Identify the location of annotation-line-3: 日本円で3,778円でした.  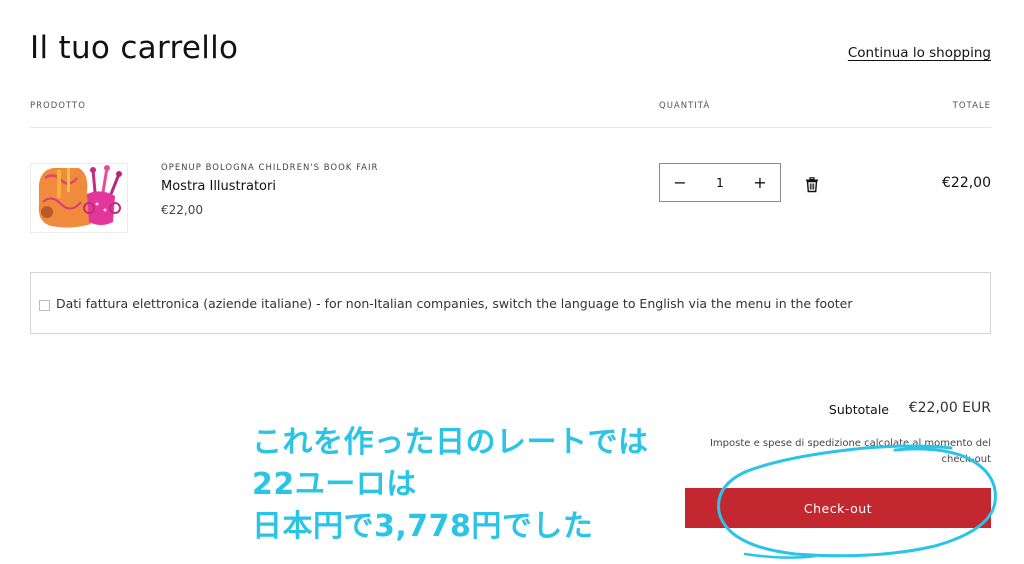
(423, 526).